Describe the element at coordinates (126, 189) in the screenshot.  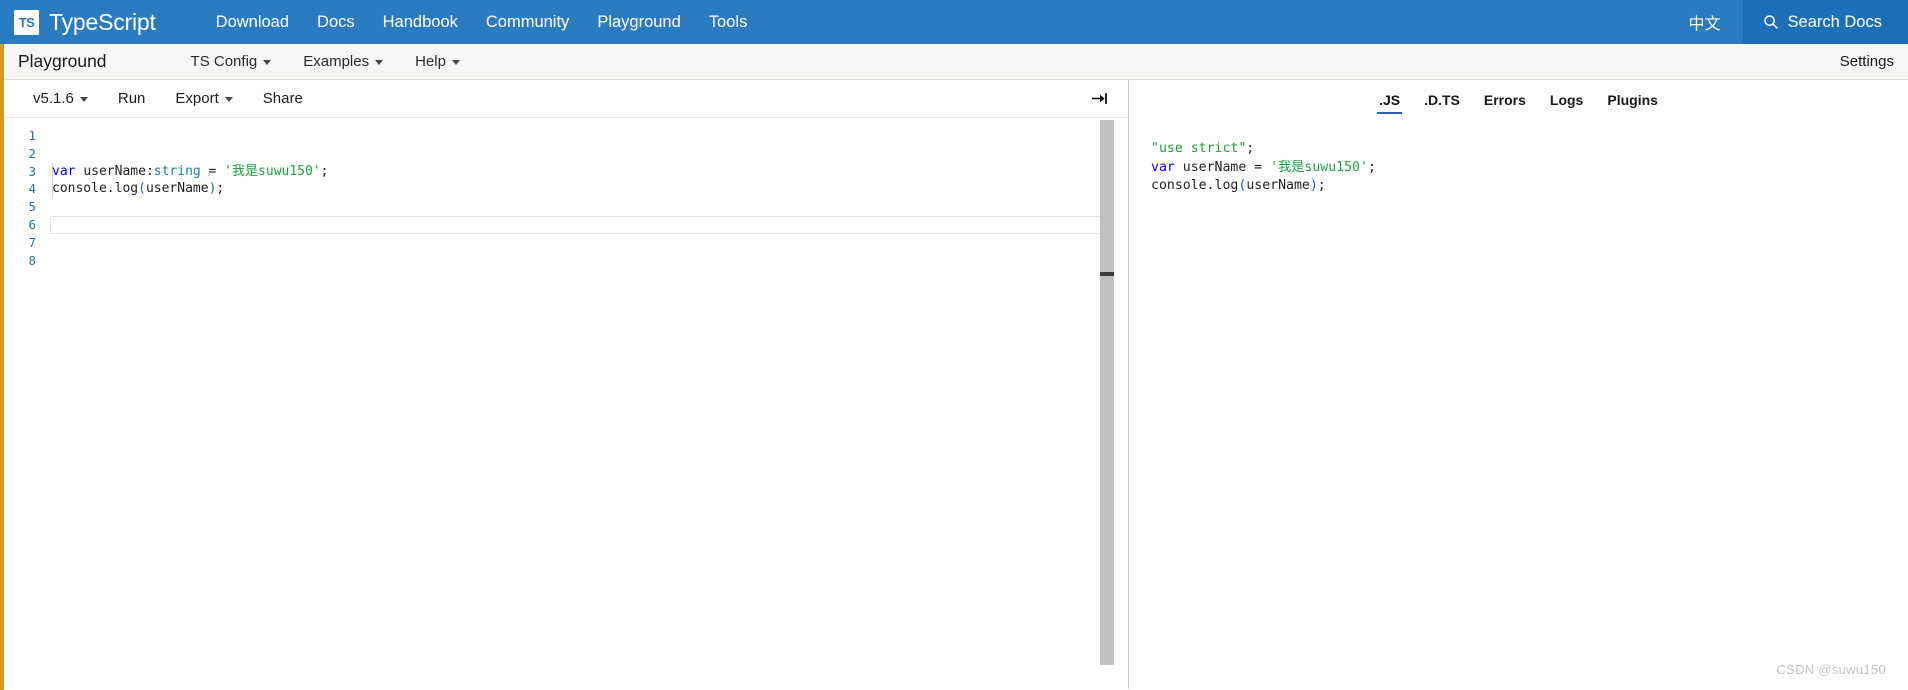
I see `token-method-log: log` at that location.